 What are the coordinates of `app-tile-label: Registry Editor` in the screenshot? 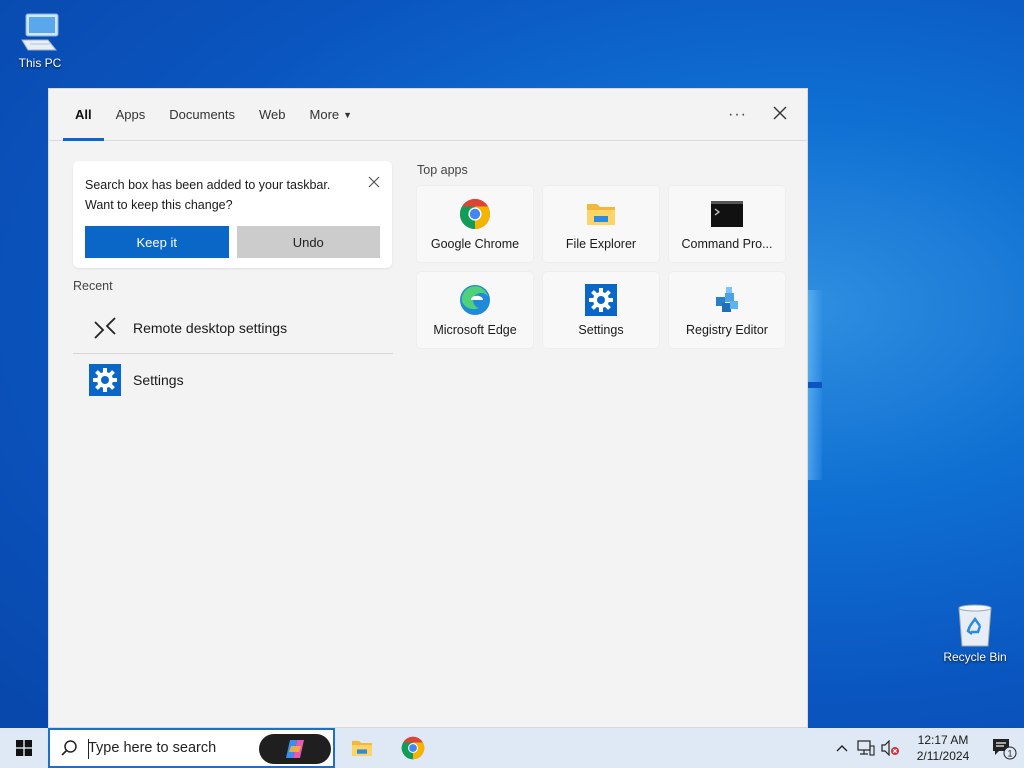 It's located at (727, 330).